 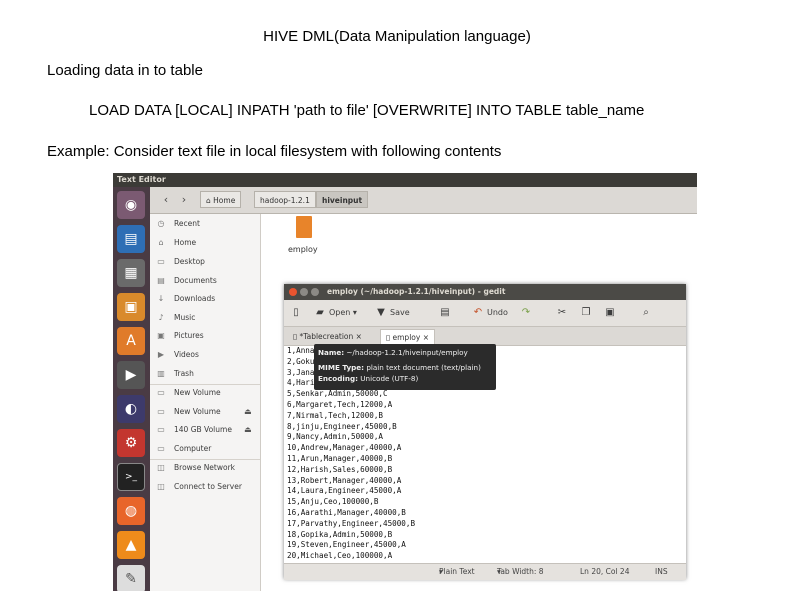 I want to click on launcher: ◉ ▤ ▦ ▣ A ▶ ◐ ⚙ >_ ◍ ▲ ✎, so click(x=131, y=389).